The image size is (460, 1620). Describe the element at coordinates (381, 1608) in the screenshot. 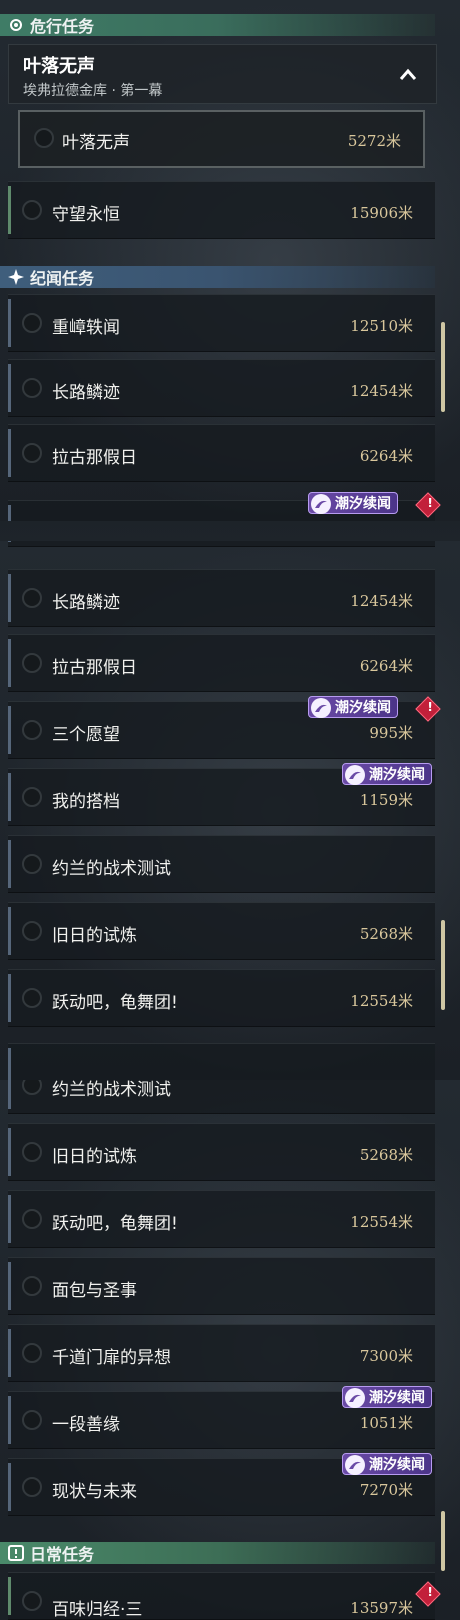

I see `quest-distance: 13597米` at that location.